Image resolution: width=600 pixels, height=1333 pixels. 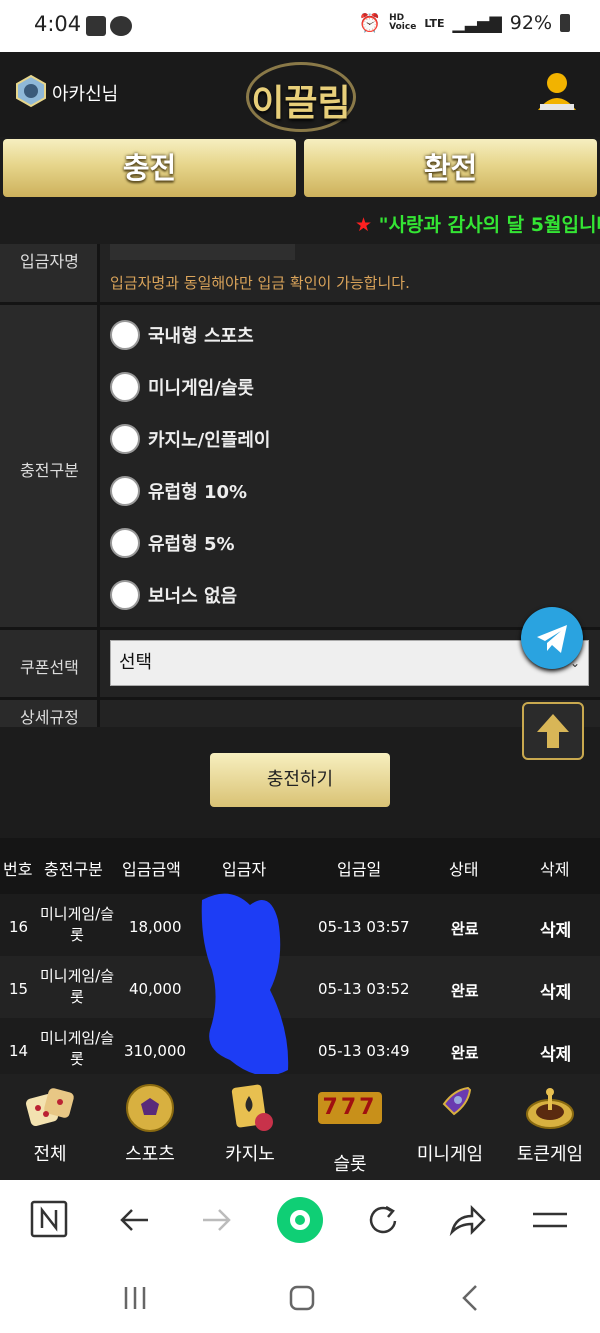 I want to click on notice-marquee: ★ "사랑과 감사의 달 5월입니다, so click(x=477, y=223).